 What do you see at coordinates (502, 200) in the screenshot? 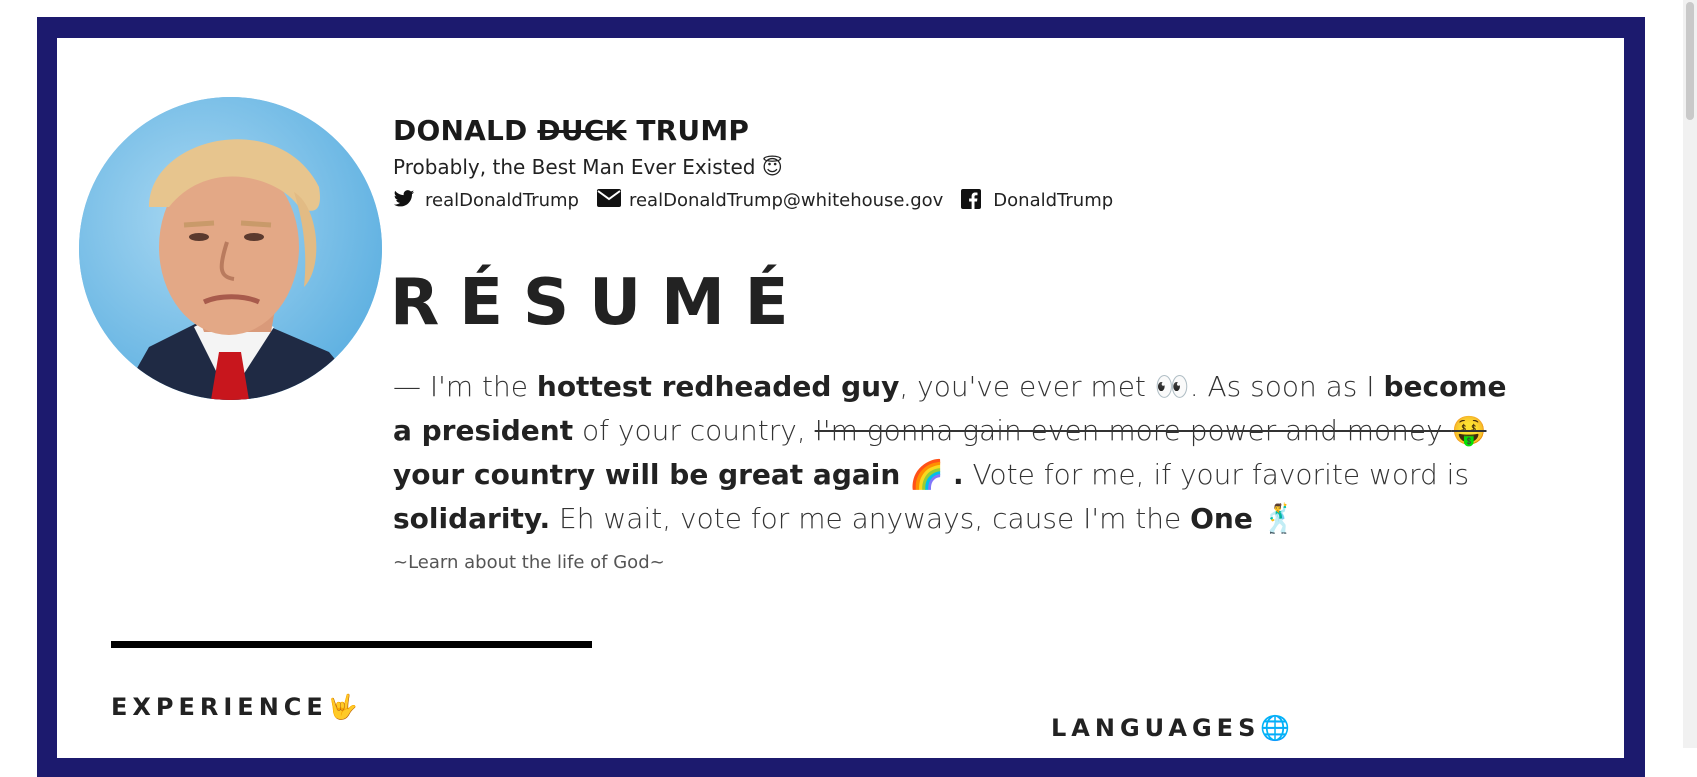
I see `twitter-handle: realDonaldTrump` at bounding box center [502, 200].